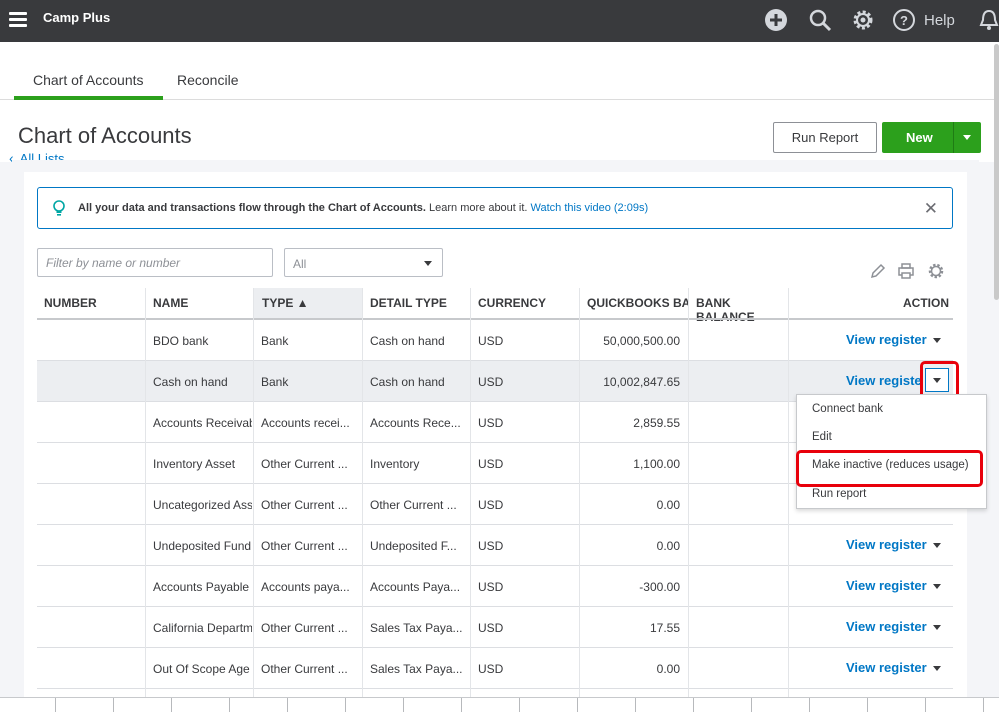 The height and width of the screenshot is (714, 999). I want to click on filter-input, so click(155, 262).